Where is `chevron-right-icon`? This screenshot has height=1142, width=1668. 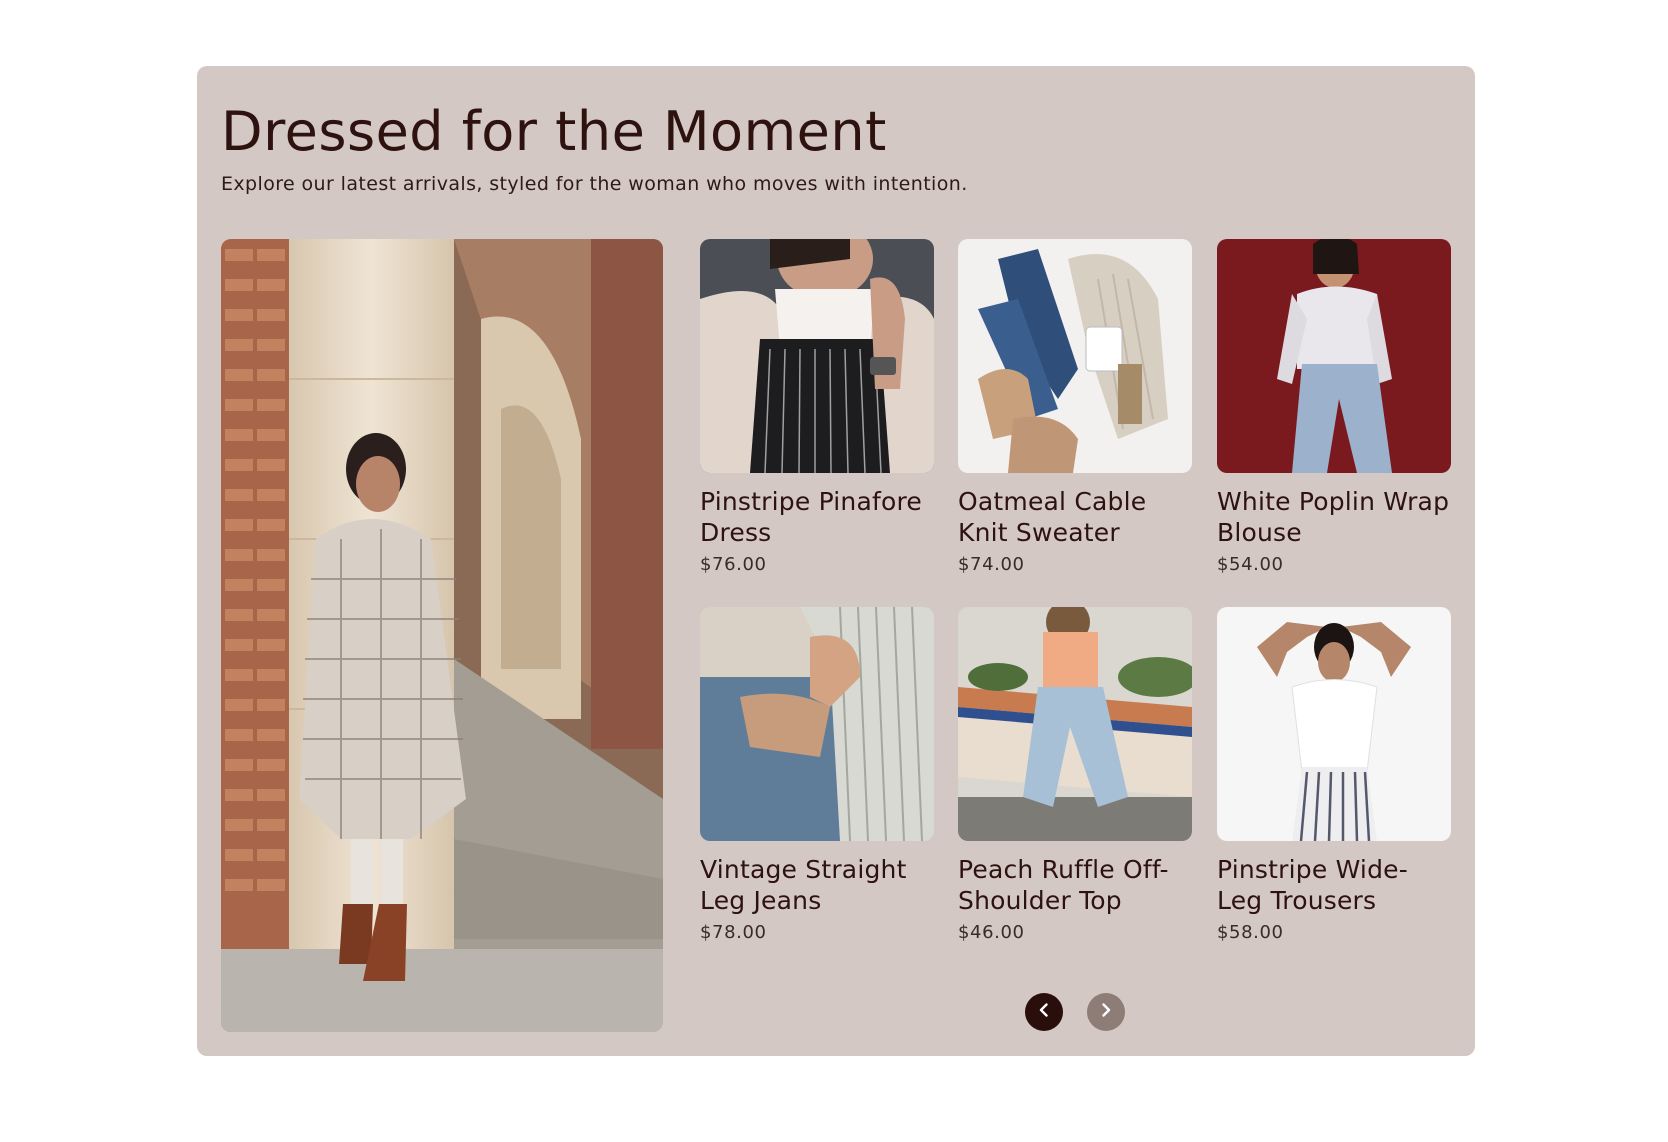
chevron-right-icon is located at coordinates (1106, 1012).